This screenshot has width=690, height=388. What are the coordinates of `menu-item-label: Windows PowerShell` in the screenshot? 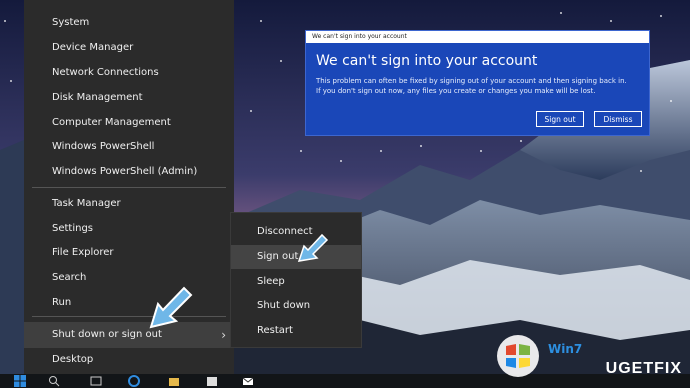 It's located at (103, 146).